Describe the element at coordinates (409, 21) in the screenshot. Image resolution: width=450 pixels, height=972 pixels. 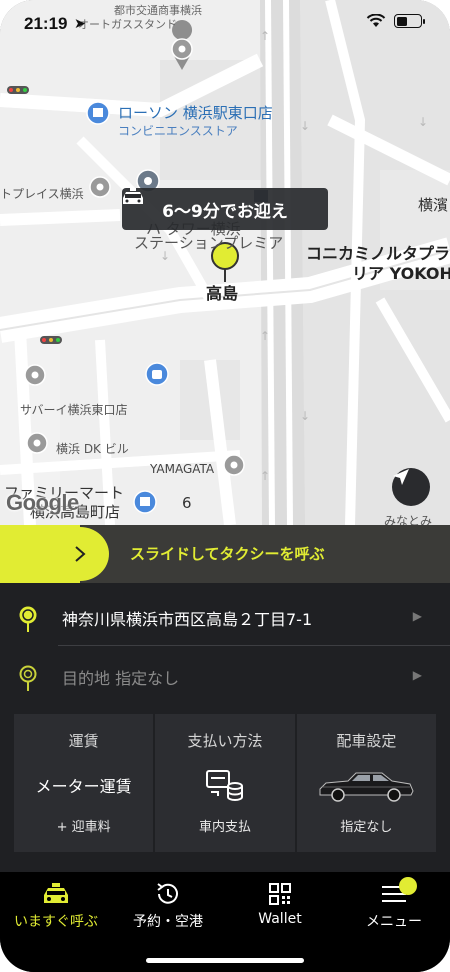
I see `battery-icon` at that location.